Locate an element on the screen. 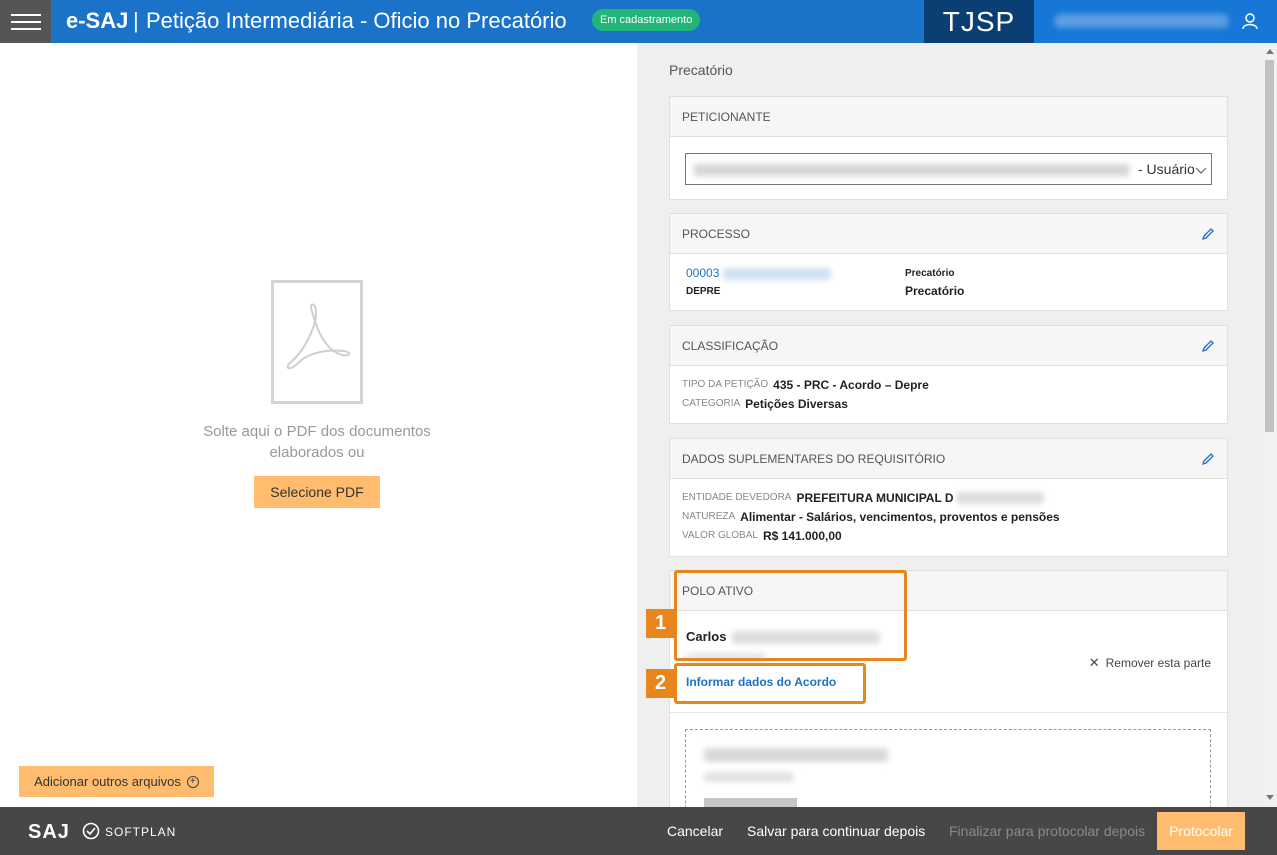 The width and height of the screenshot is (1277, 855). scroll-up-icon is located at coordinates (1270, 51).